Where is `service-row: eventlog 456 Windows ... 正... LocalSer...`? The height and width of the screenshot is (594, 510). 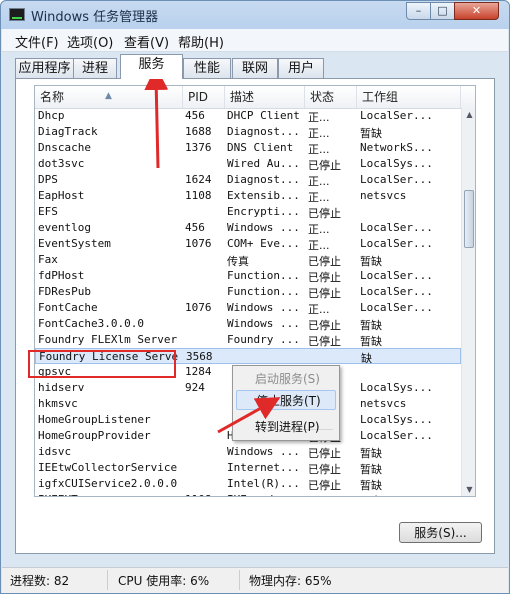 service-row: eventlog 456 Windows ... 正... LocalSer... is located at coordinates (248, 228).